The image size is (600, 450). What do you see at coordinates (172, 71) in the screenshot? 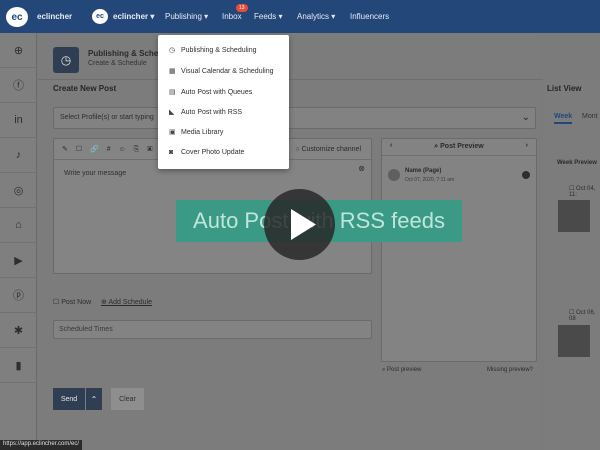
I see `calendar-icon: ▦` at bounding box center [172, 71].